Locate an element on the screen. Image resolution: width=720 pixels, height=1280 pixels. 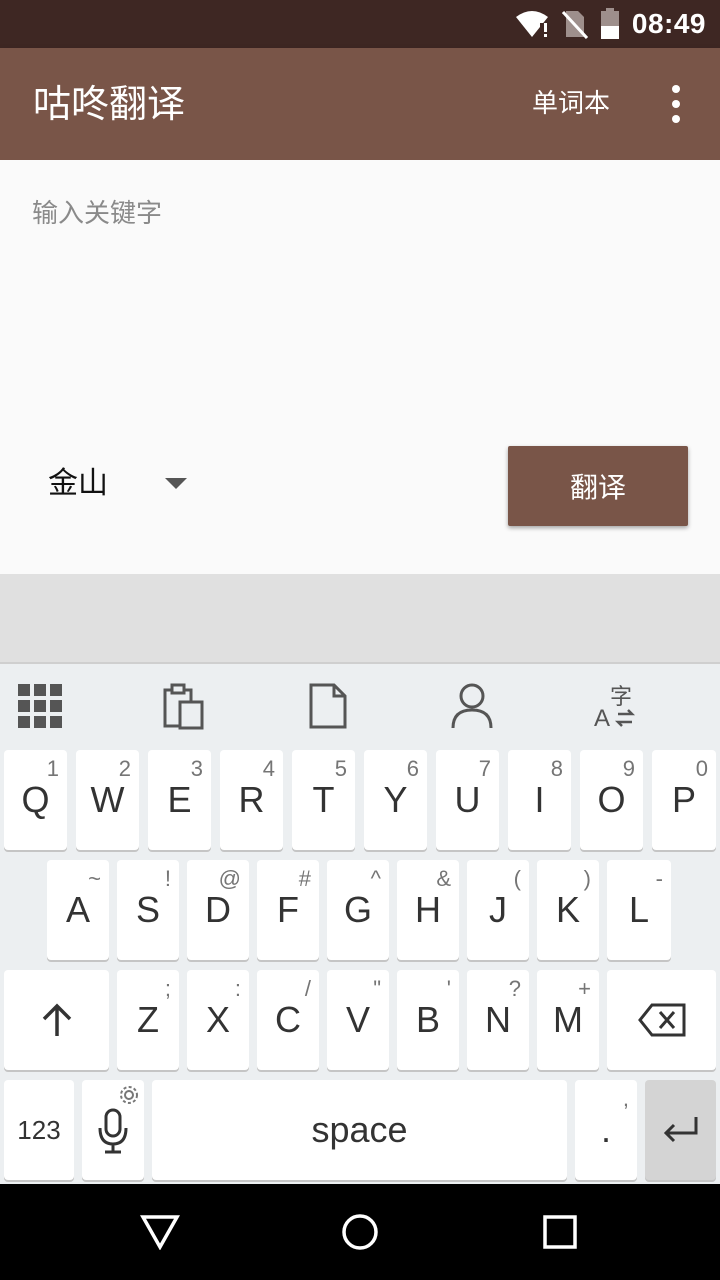
keyword-input is located at coordinates (350, 214).